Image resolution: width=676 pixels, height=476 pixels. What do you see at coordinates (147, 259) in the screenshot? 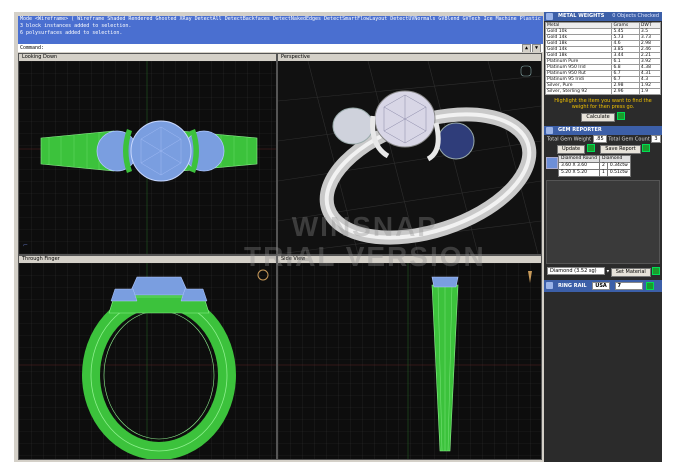
I see `viewport-title: Through Finger` at bounding box center [147, 259].